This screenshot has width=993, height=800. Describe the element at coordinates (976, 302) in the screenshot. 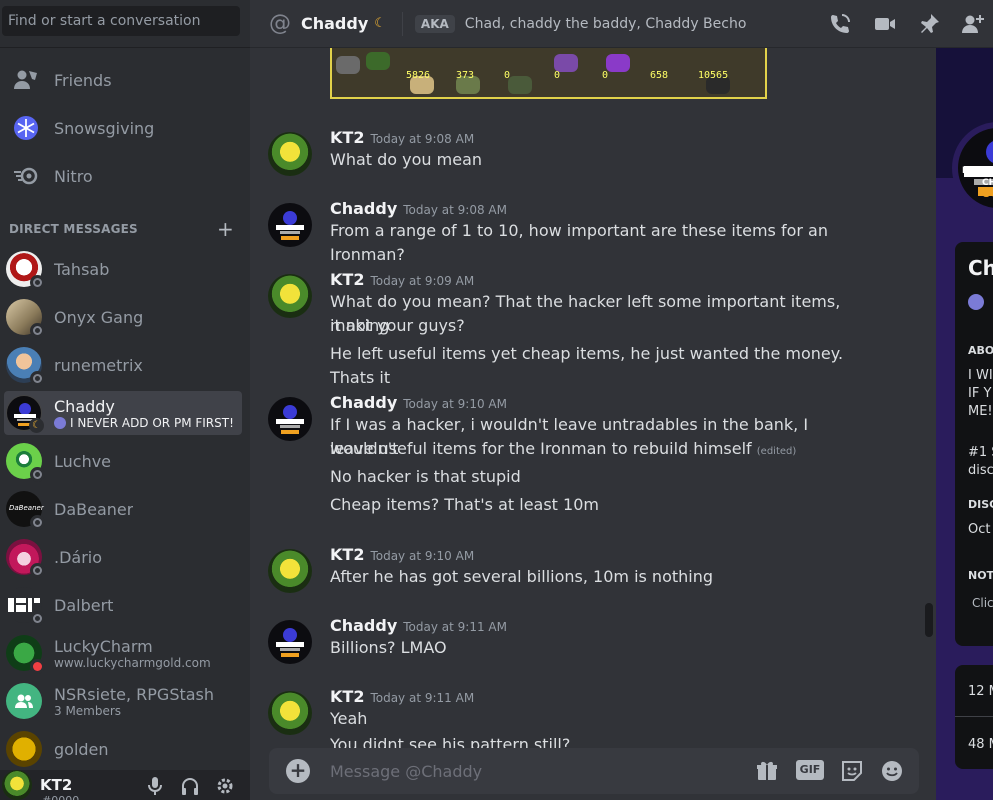

I see `custom-status-emoji-icon` at that location.